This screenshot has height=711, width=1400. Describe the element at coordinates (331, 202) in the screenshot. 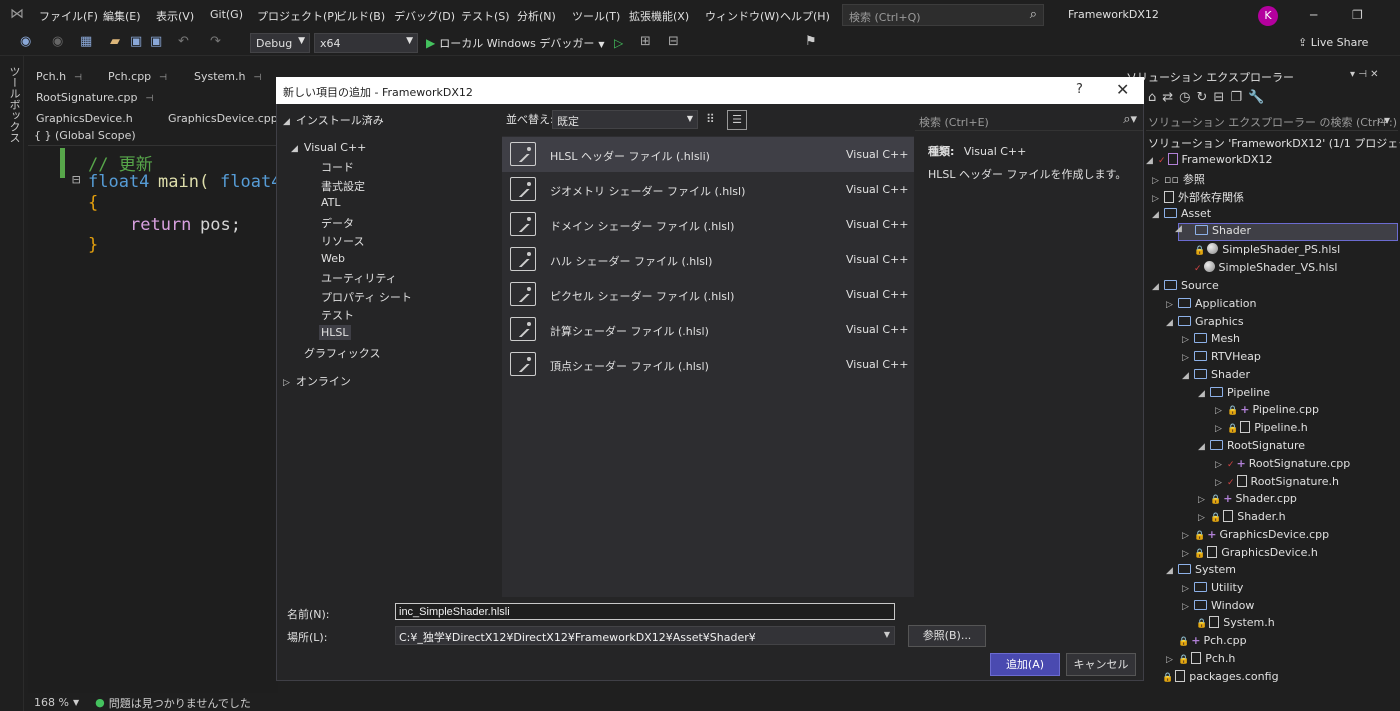

I see `nav-atl: ATL` at that location.